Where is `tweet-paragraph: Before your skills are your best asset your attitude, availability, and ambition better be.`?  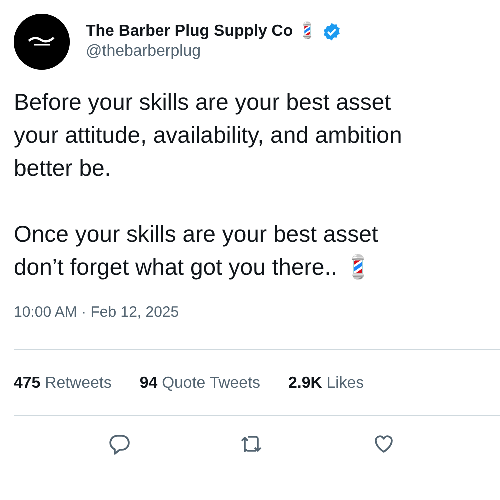 tweet-paragraph: Before your skills are your best asset your attitude, availability, and ambition better be. is located at coordinates (209, 135).